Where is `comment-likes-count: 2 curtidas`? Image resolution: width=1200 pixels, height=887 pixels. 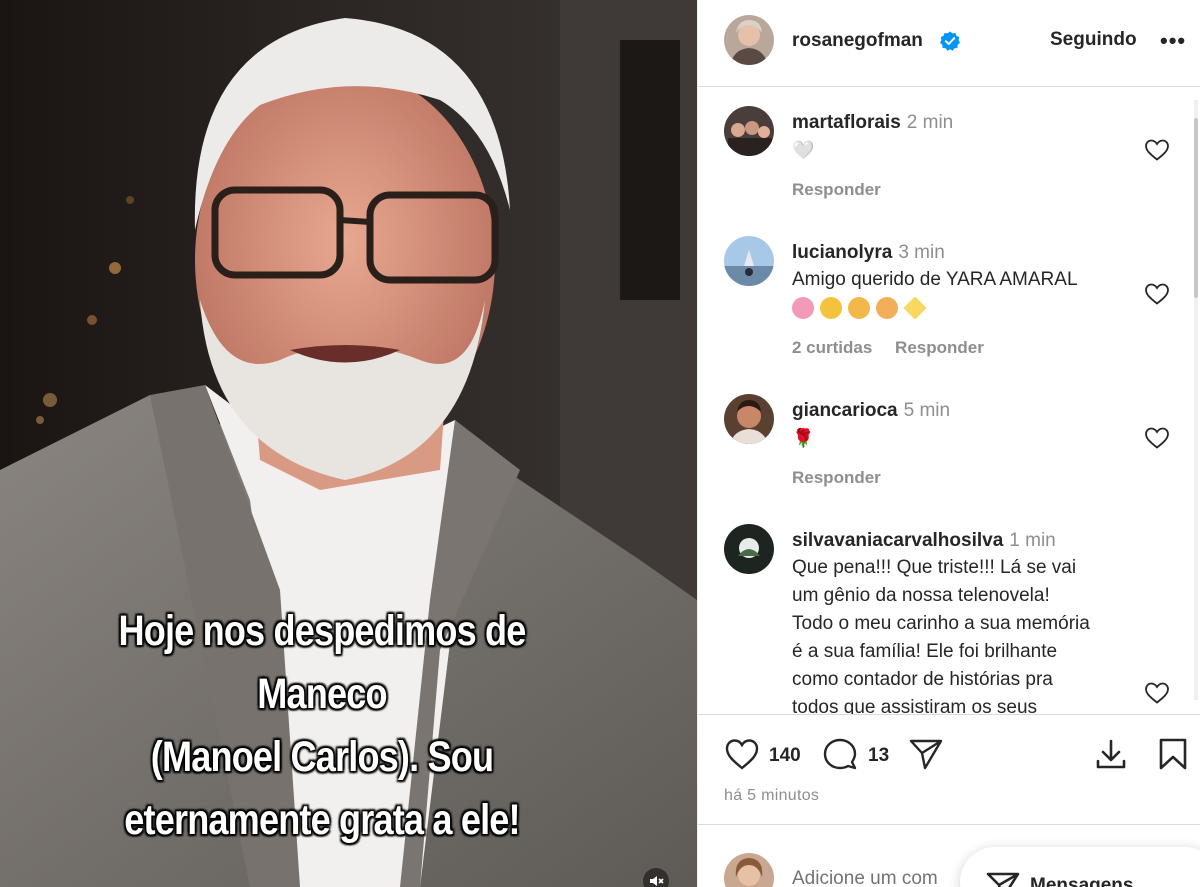 comment-likes-count: 2 curtidas is located at coordinates (832, 347).